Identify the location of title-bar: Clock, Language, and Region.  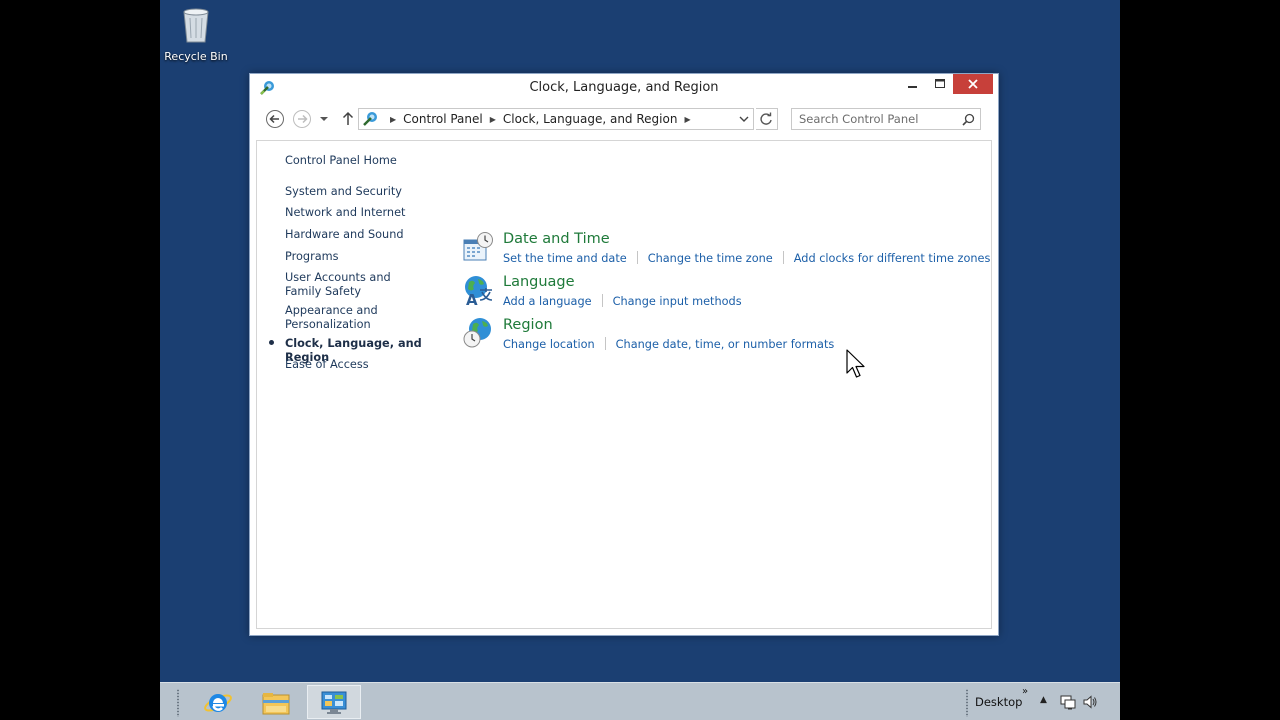
(624, 88).